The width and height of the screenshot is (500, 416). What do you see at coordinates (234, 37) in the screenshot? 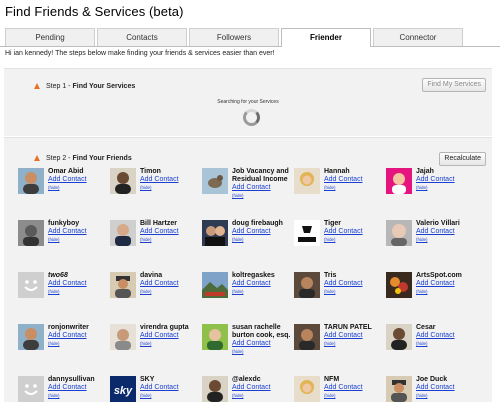
I see `tab-followers: Followers` at bounding box center [234, 37].